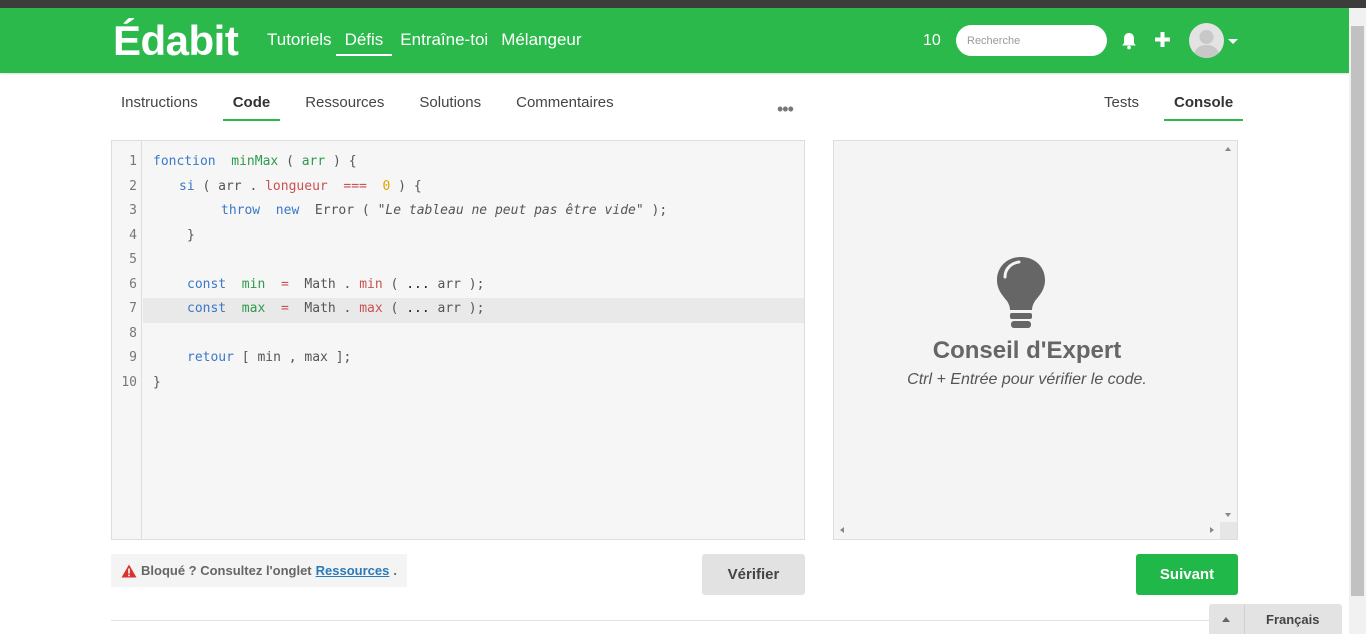  What do you see at coordinates (1226, 619) in the screenshot?
I see `chevron-up-icon` at bounding box center [1226, 619].